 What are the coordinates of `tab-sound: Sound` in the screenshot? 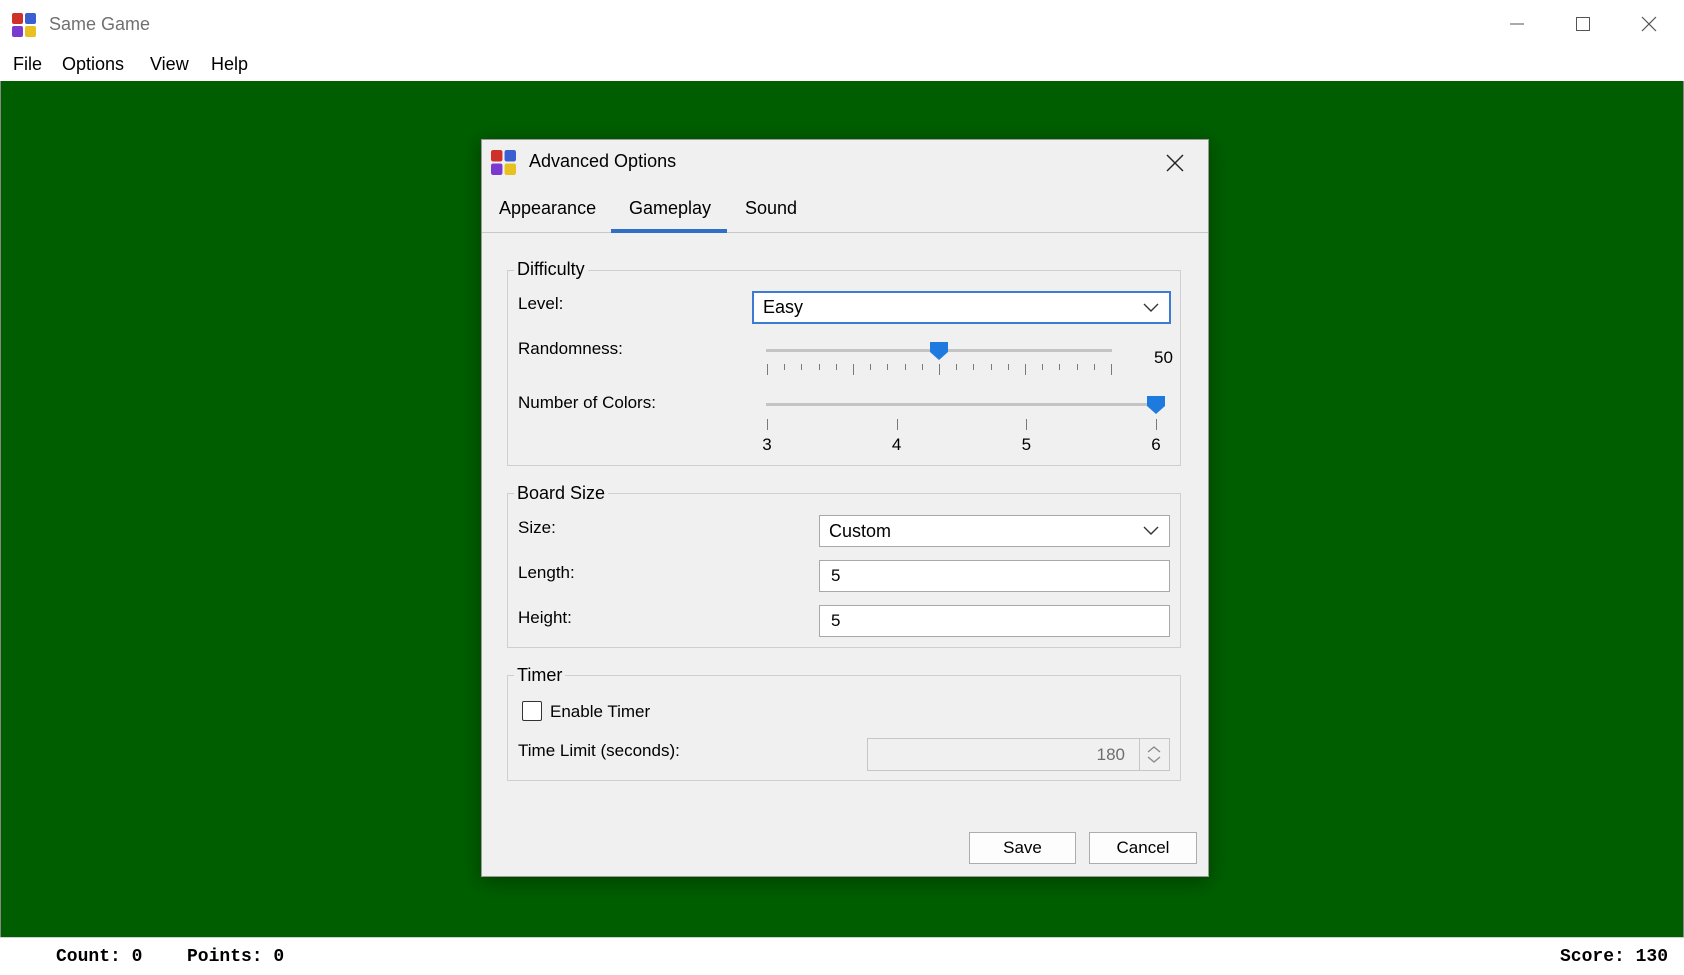 It's located at (771, 208).